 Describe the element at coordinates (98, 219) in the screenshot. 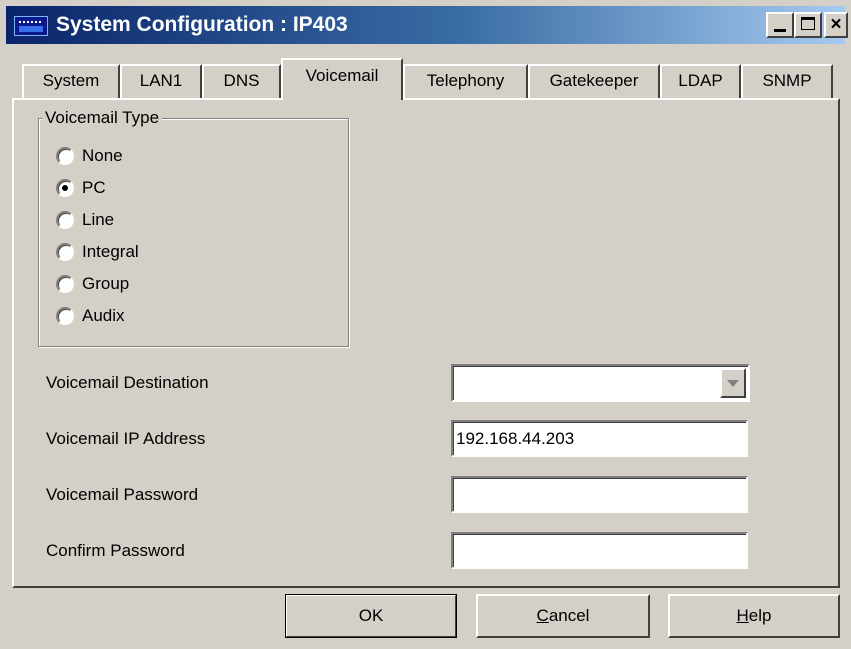

I see `radio-label: Line` at that location.